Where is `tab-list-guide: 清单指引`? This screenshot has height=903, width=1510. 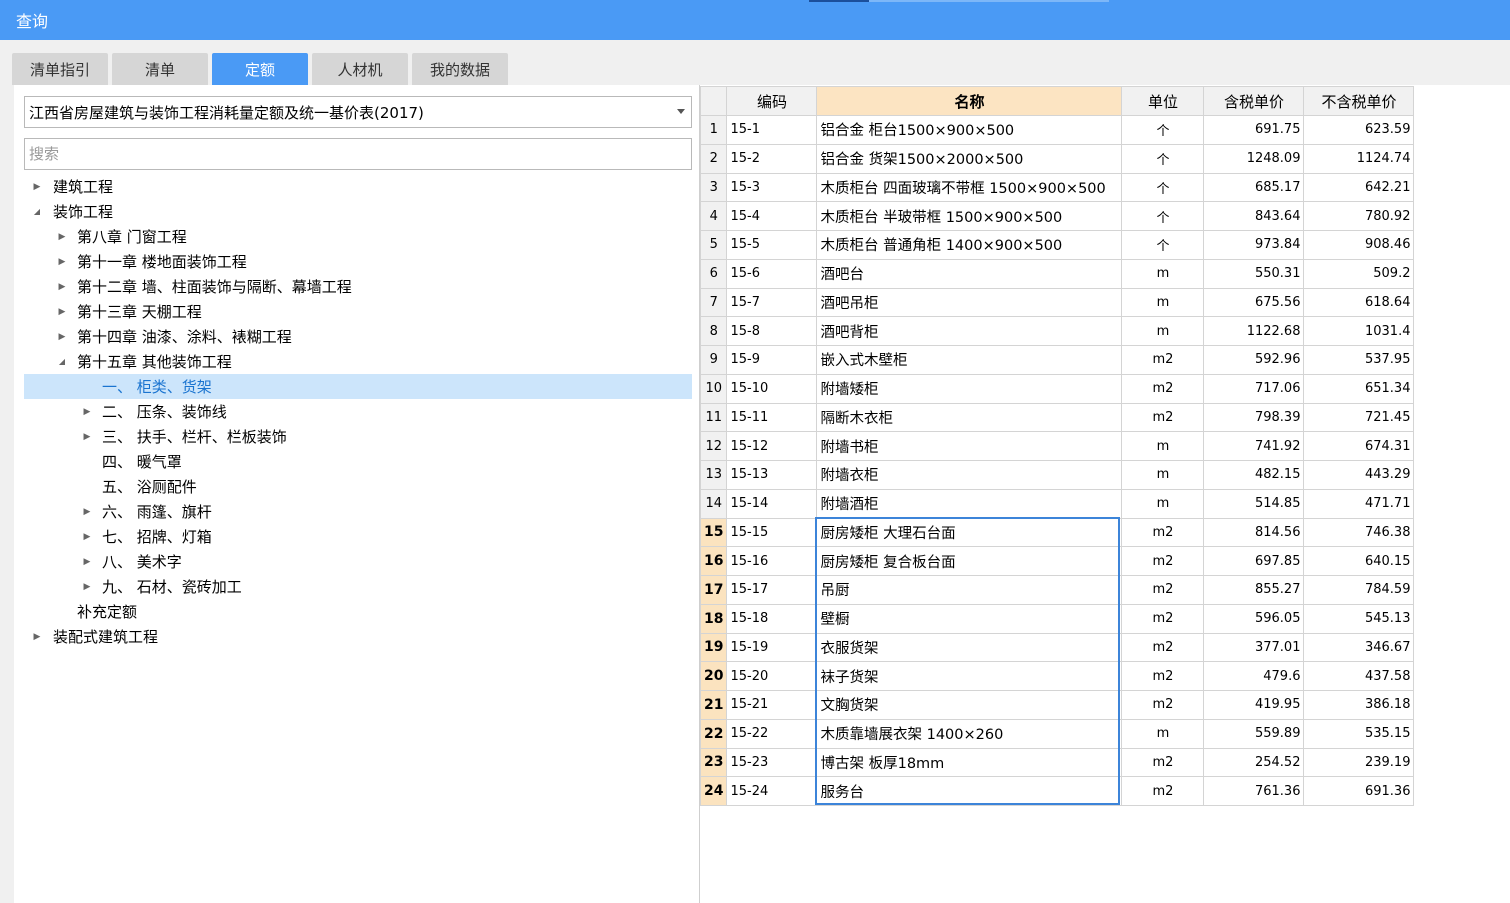
tab-list-guide: 清单指引 is located at coordinates (60, 69).